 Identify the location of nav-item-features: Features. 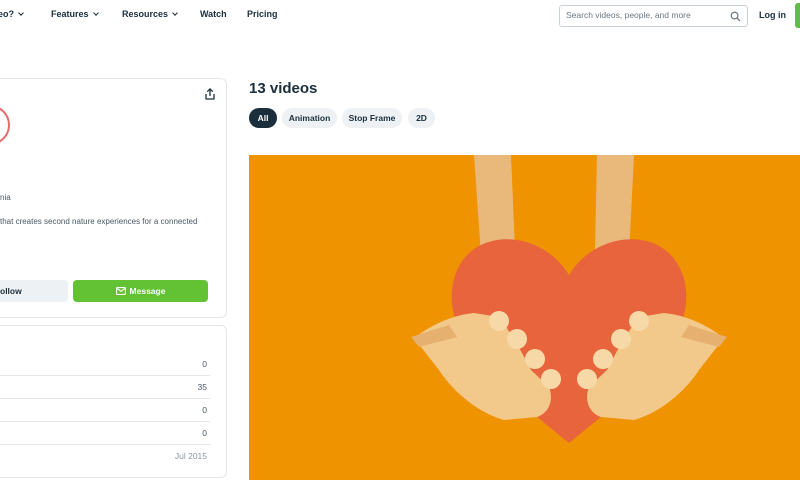
(75, 14).